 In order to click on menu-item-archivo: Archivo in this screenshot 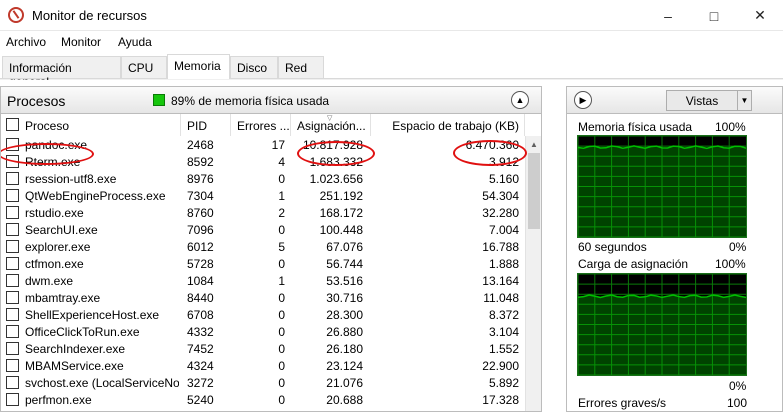, I will do `click(26, 42)`.